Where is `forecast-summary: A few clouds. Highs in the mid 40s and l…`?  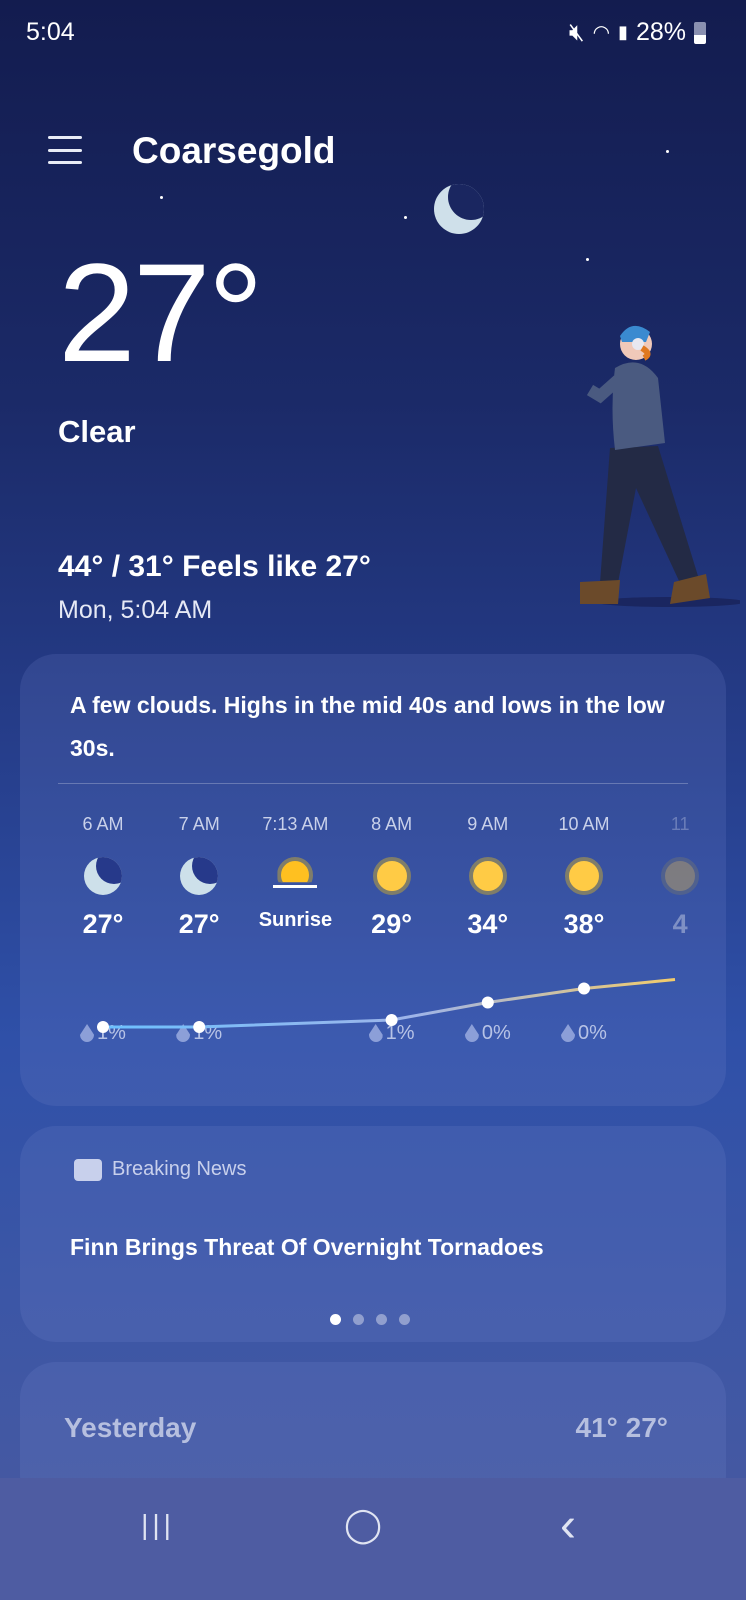
forecast-summary: A few clouds. Highs in the mid 40s and l… is located at coordinates (367, 726).